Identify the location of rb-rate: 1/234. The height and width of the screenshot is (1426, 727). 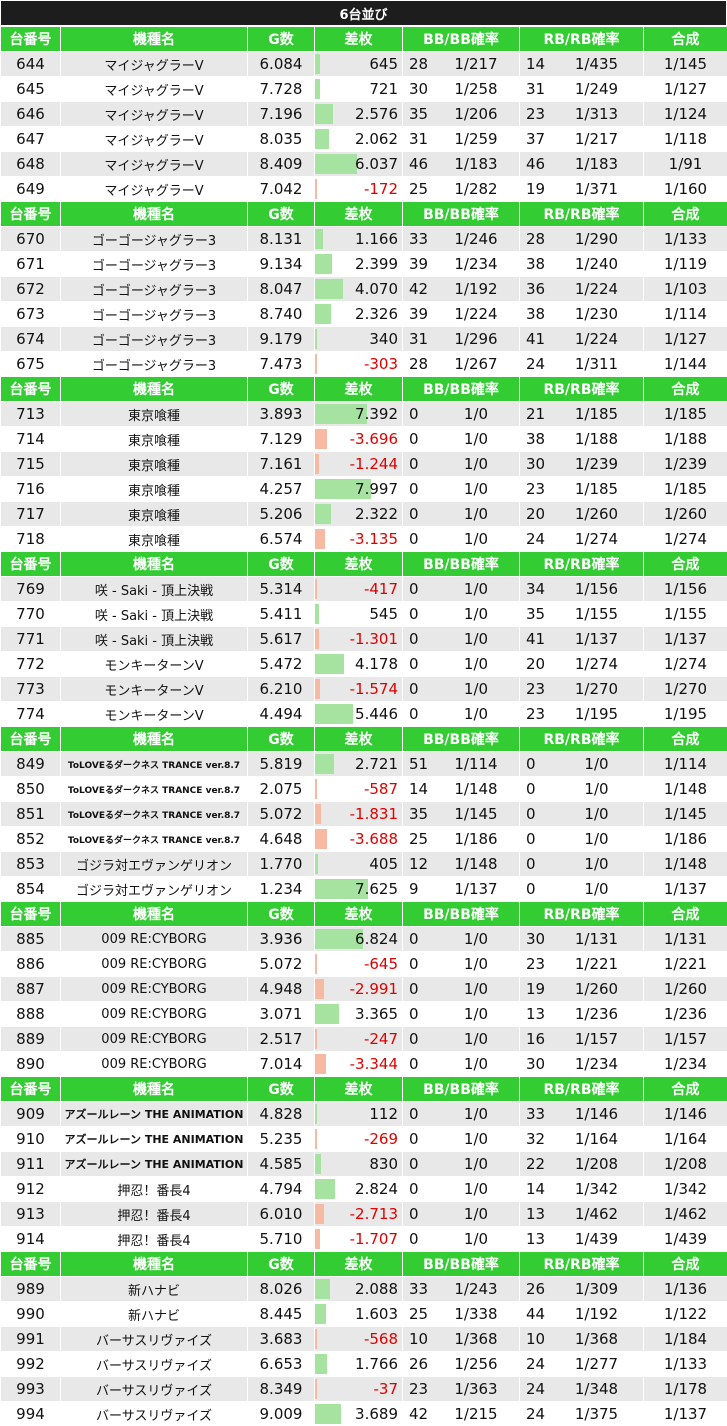
(596, 1064).